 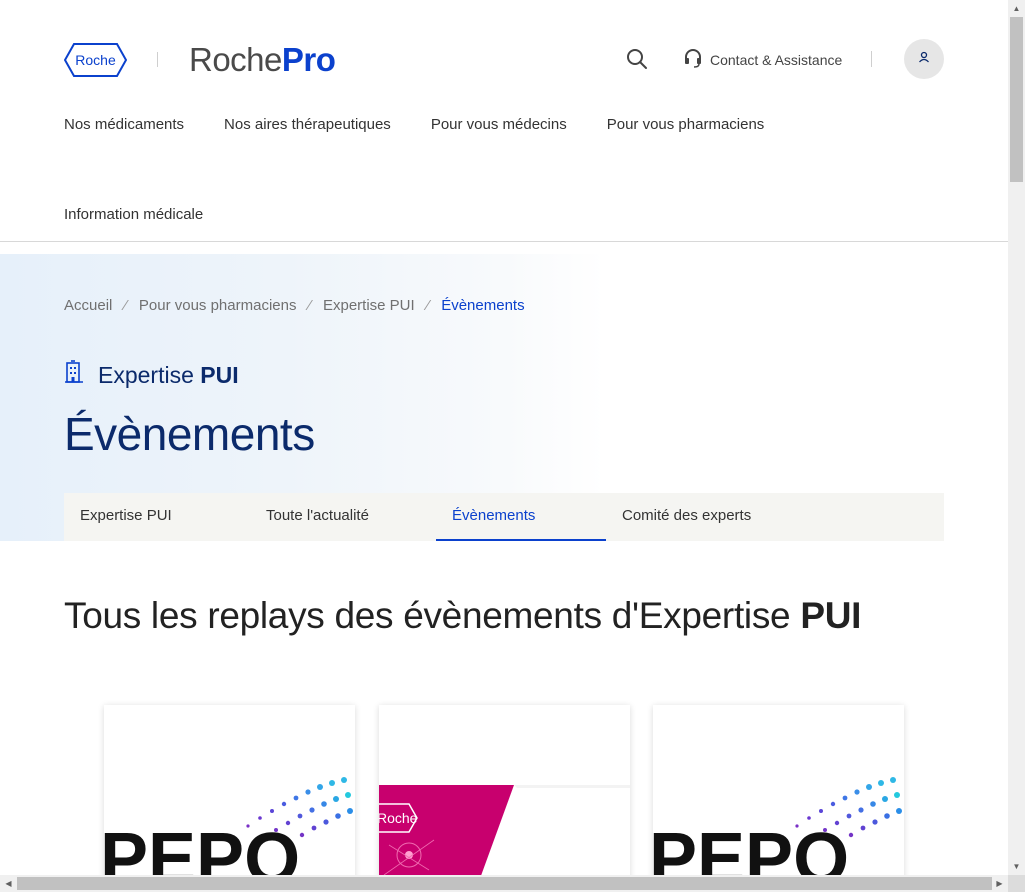 What do you see at coordinates (369, 305) in the screenshot?
I see `breadcrumb-expertise-pui: Expertise PUI` at bounding box center [369, 305].